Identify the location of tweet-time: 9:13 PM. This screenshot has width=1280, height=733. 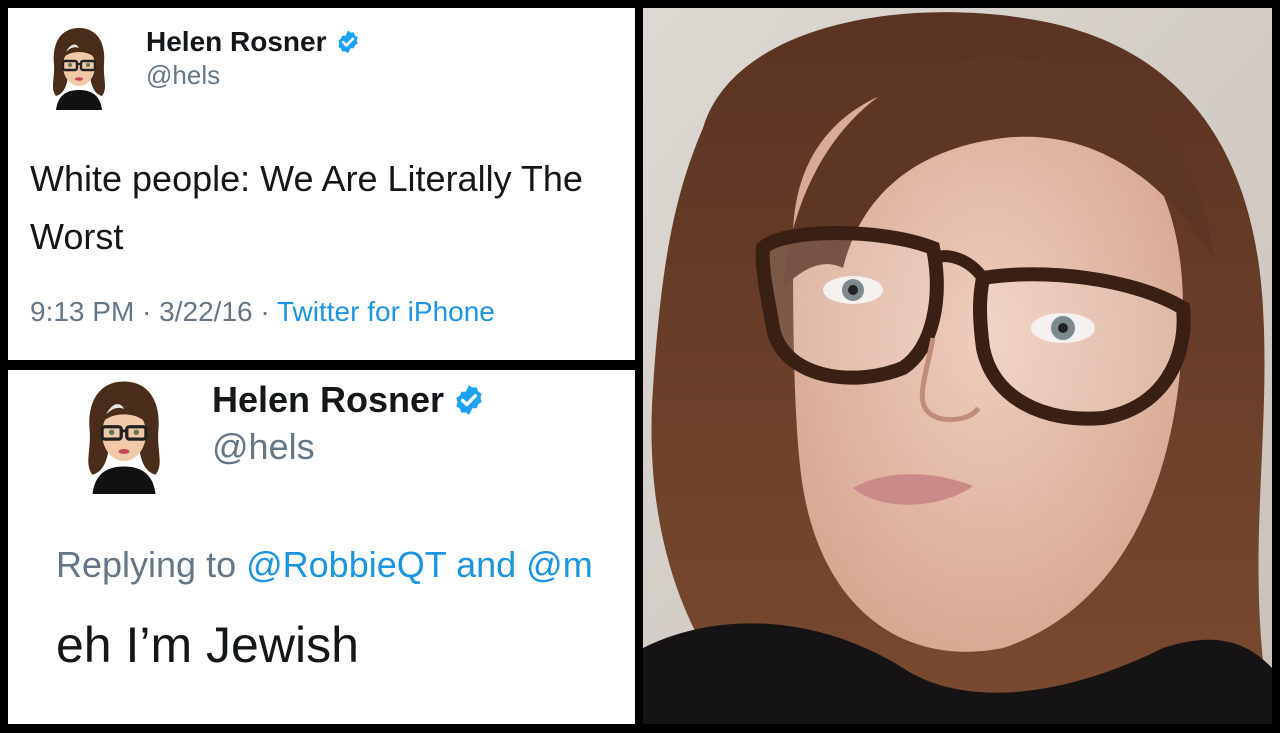
(82, 311).